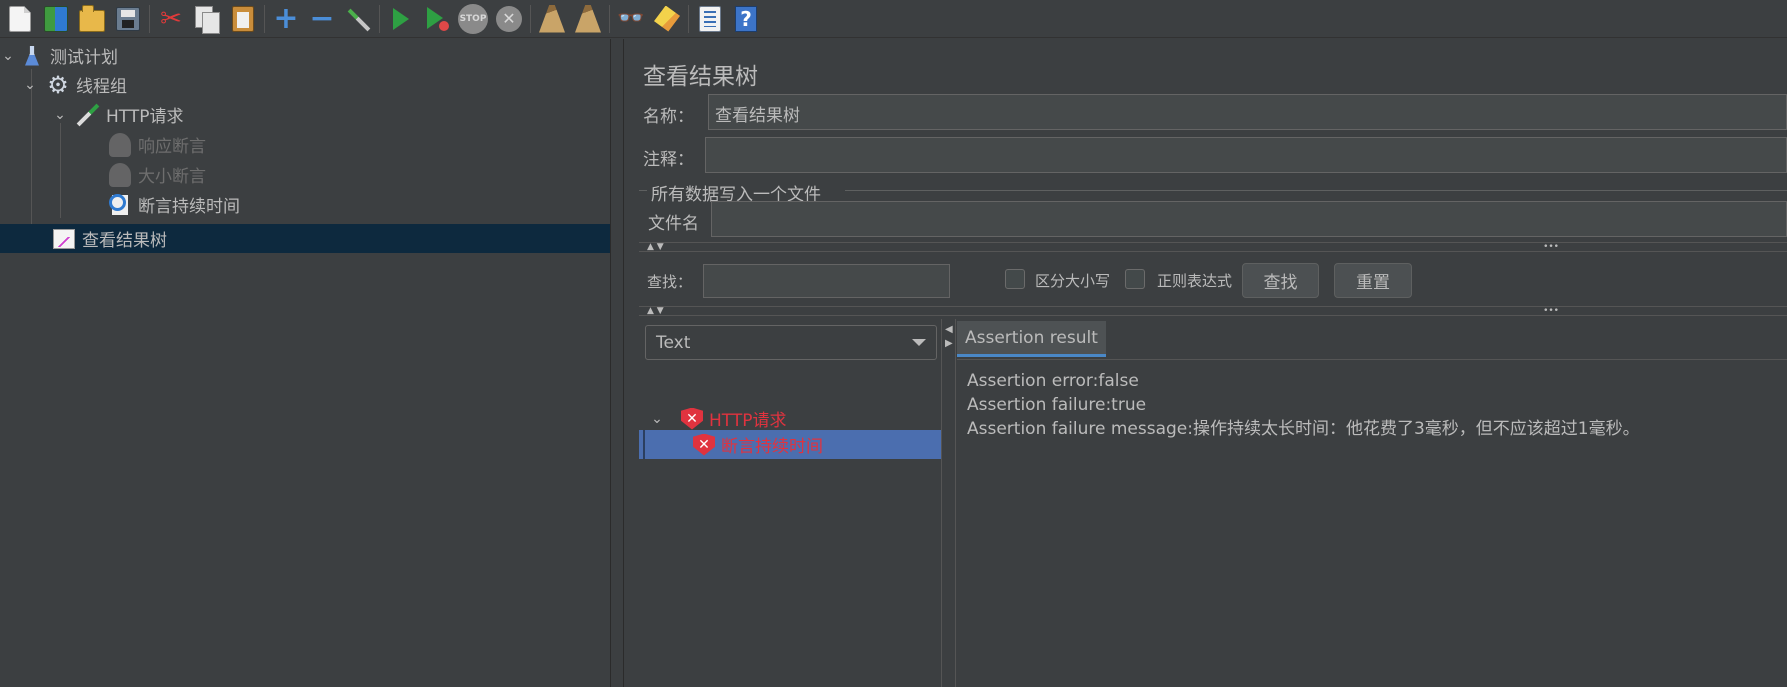 The width and height of the screenshot is (1787, 687). What do you see at coordinates (359, 174) in the screenshot?
I see `tree-item-size-assertion: 大小断言` at bounding box center [359, 174].